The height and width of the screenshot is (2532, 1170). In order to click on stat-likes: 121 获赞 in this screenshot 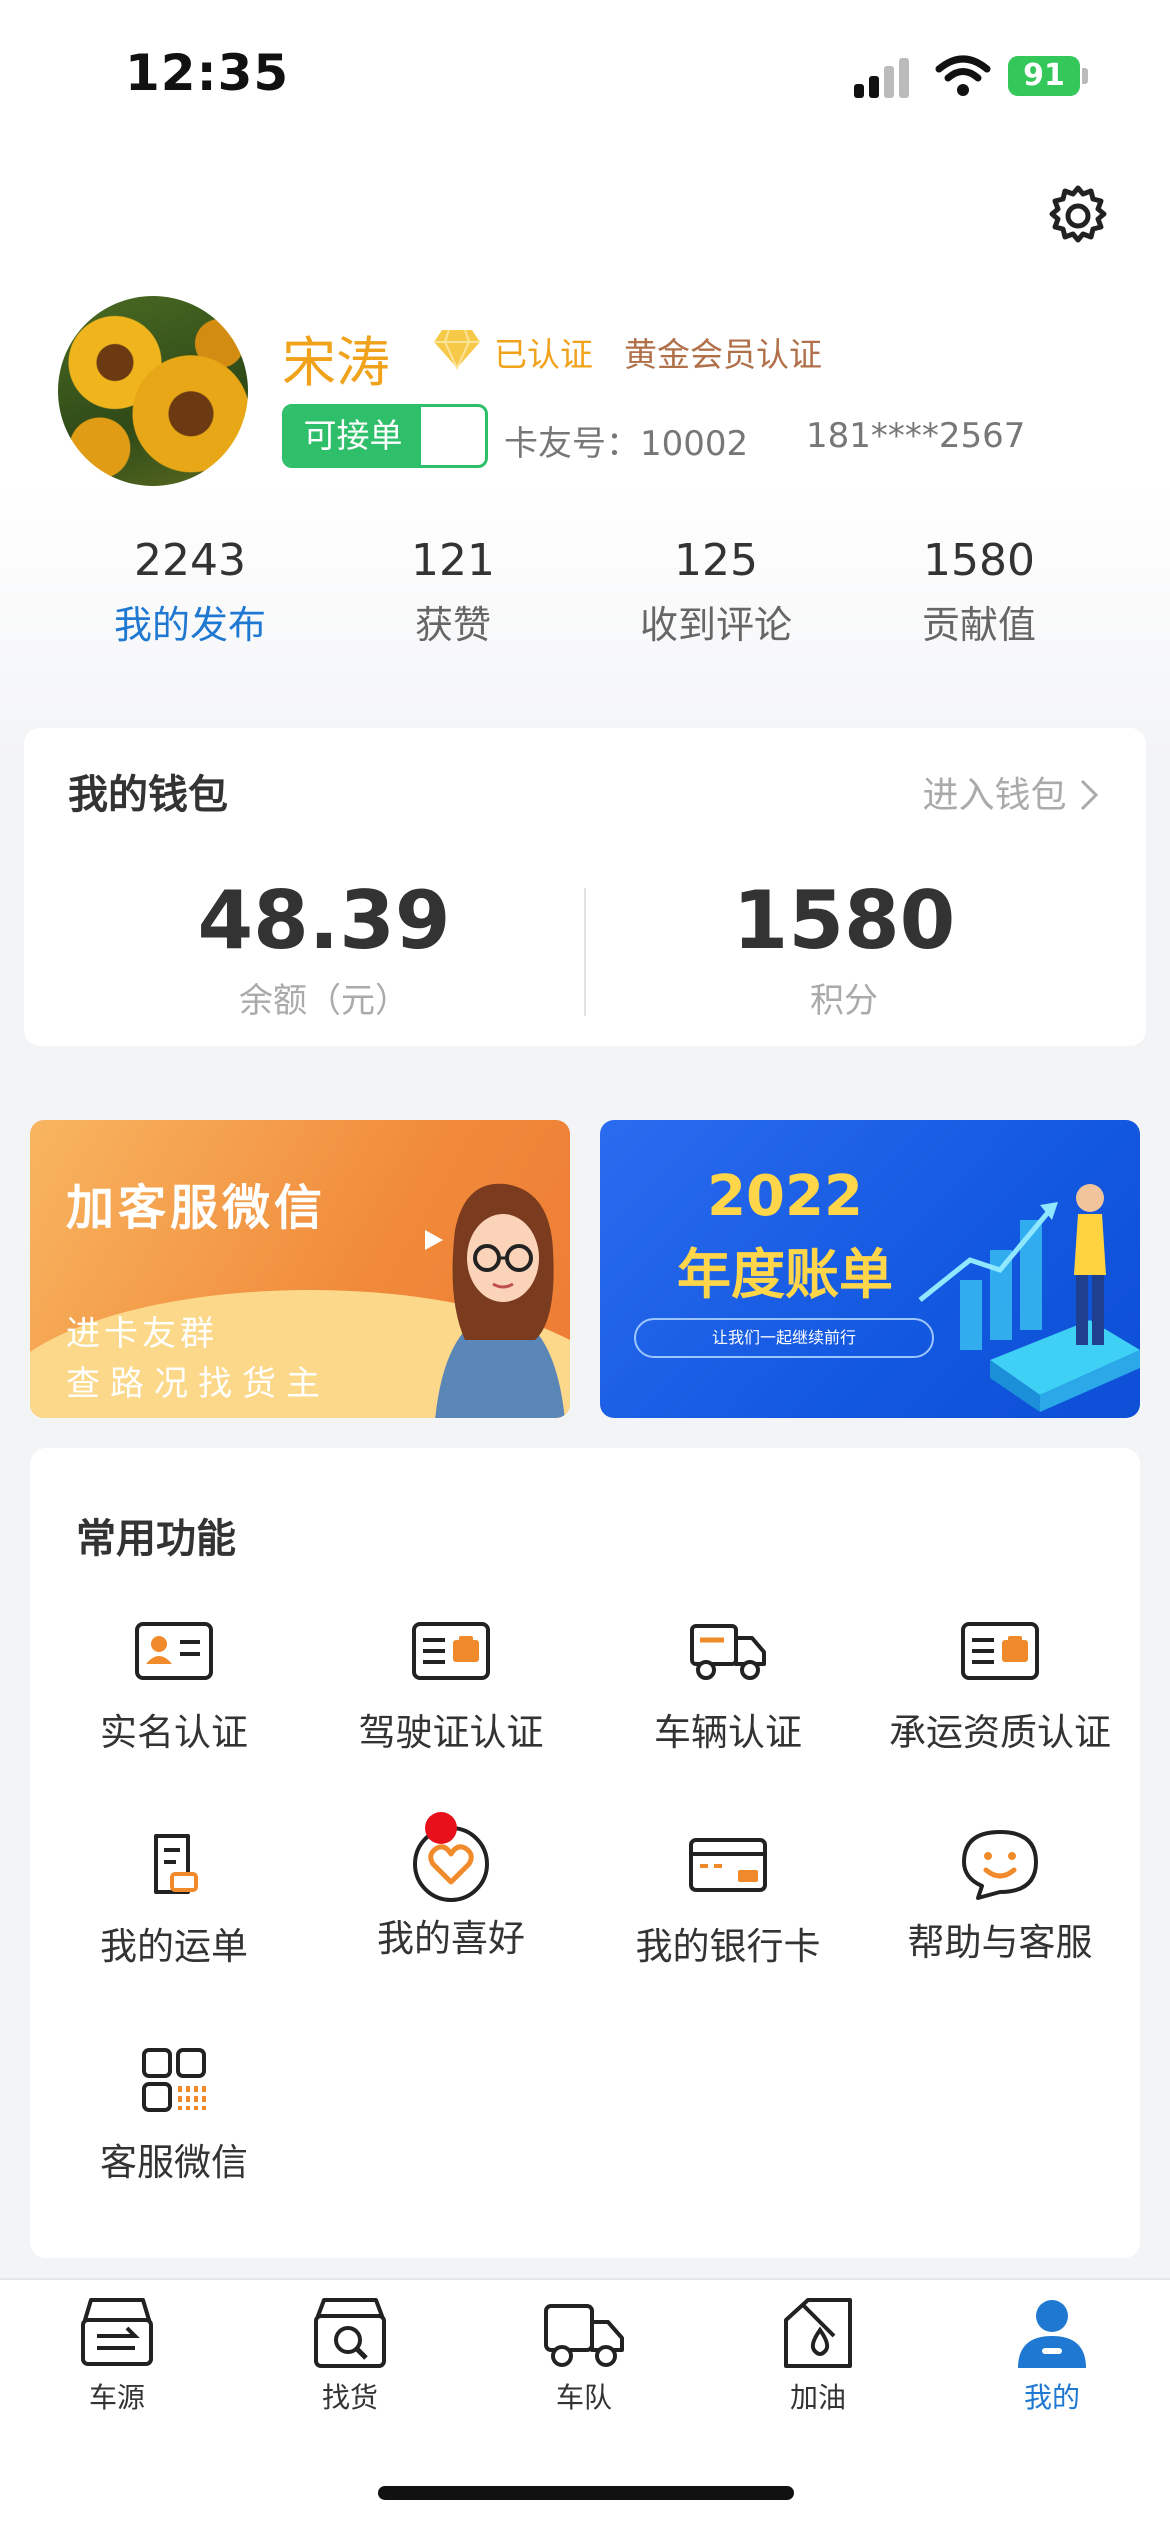, I will do `click(453, 592)`.